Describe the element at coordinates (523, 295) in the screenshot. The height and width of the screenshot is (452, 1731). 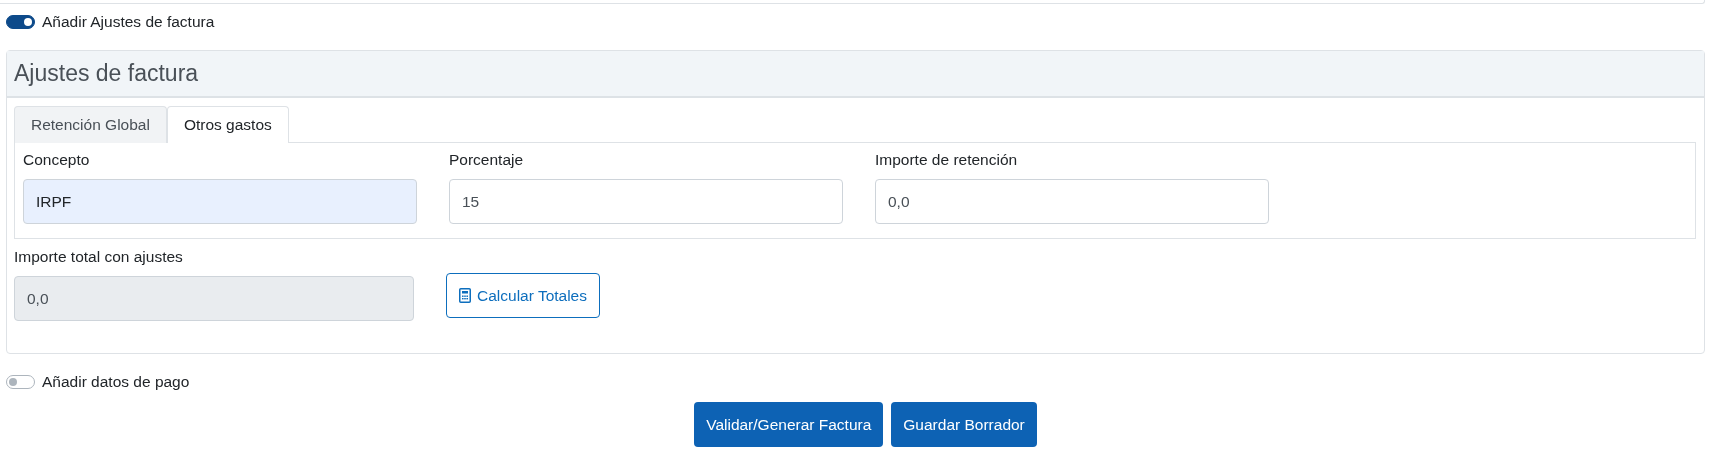
I see `calculate-button: Calcular Totales` at that location.